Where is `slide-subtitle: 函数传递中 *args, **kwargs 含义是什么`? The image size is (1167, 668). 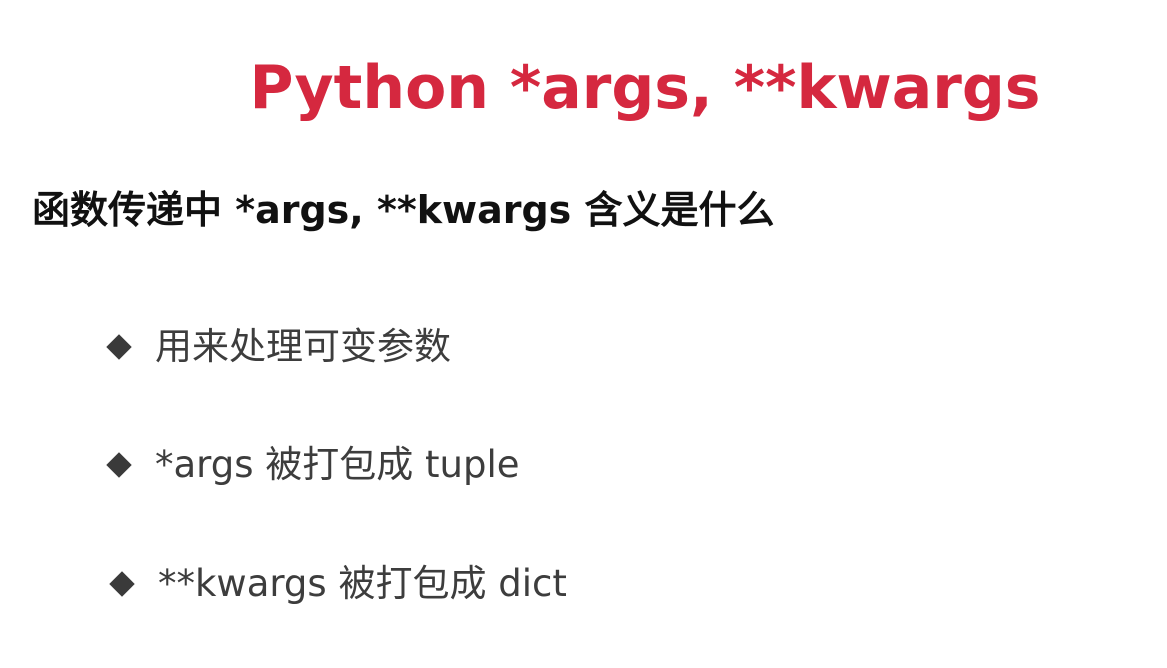 slide-subtitle: 函数传递中 *args, **kwargs 含义是什么 is located at coordinates (403, 210).